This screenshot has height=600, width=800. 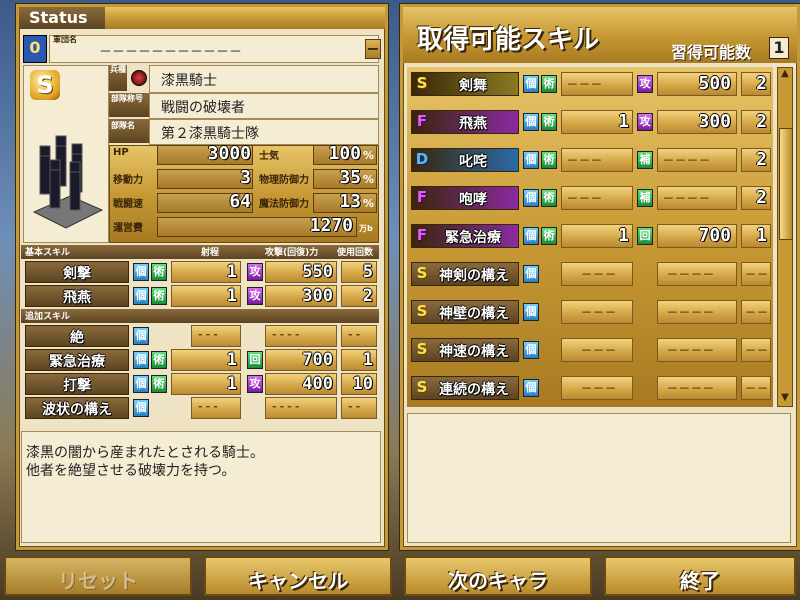 What do you see at coordinates (645, 198) in the screenshot?
I see `support-type-icon: 補` at bounding box center [645, 198].